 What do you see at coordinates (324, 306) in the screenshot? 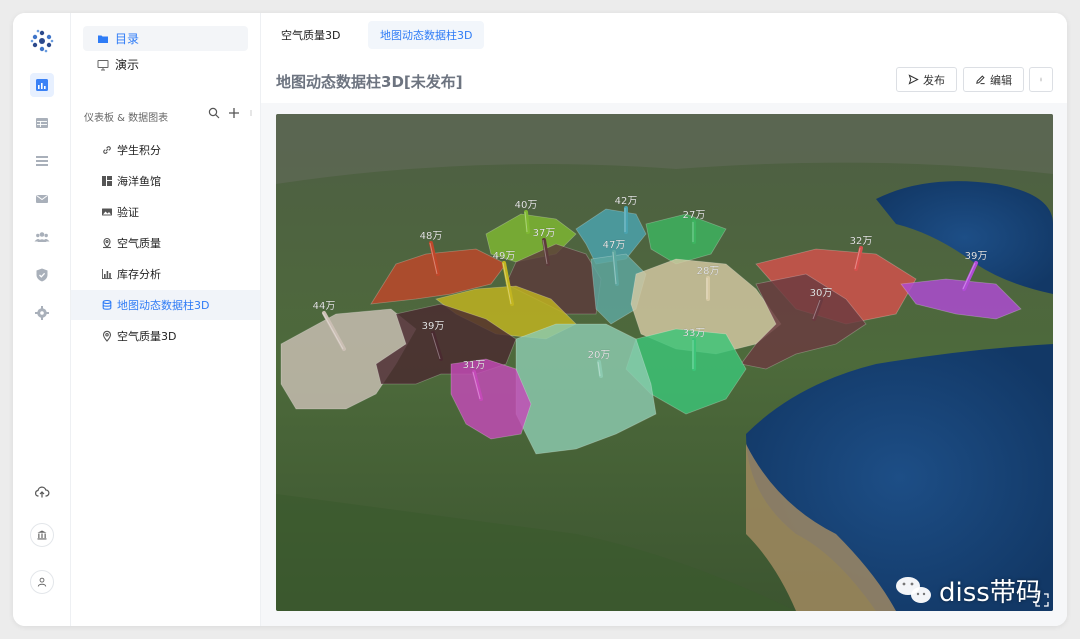
I see `data-label: 44万` at bounding box center [324, 306].